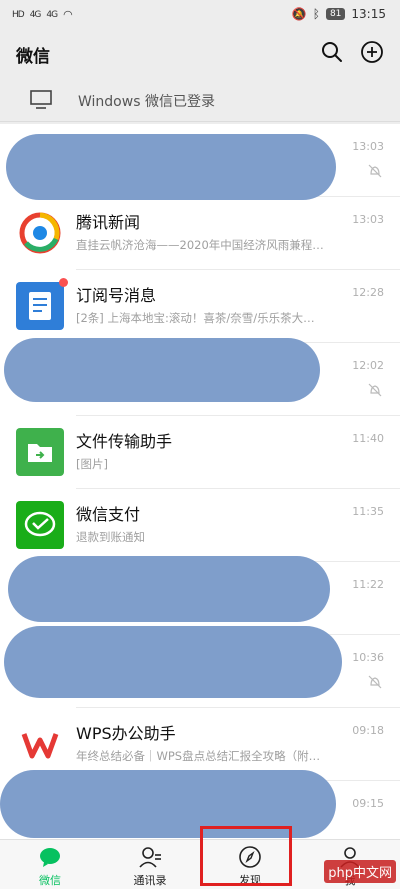 The width and height of the screenshot is (400, 889). Describe the element at coordinates (368, 438) in the screenshot. I see `chat-time: 11:40` at that location.